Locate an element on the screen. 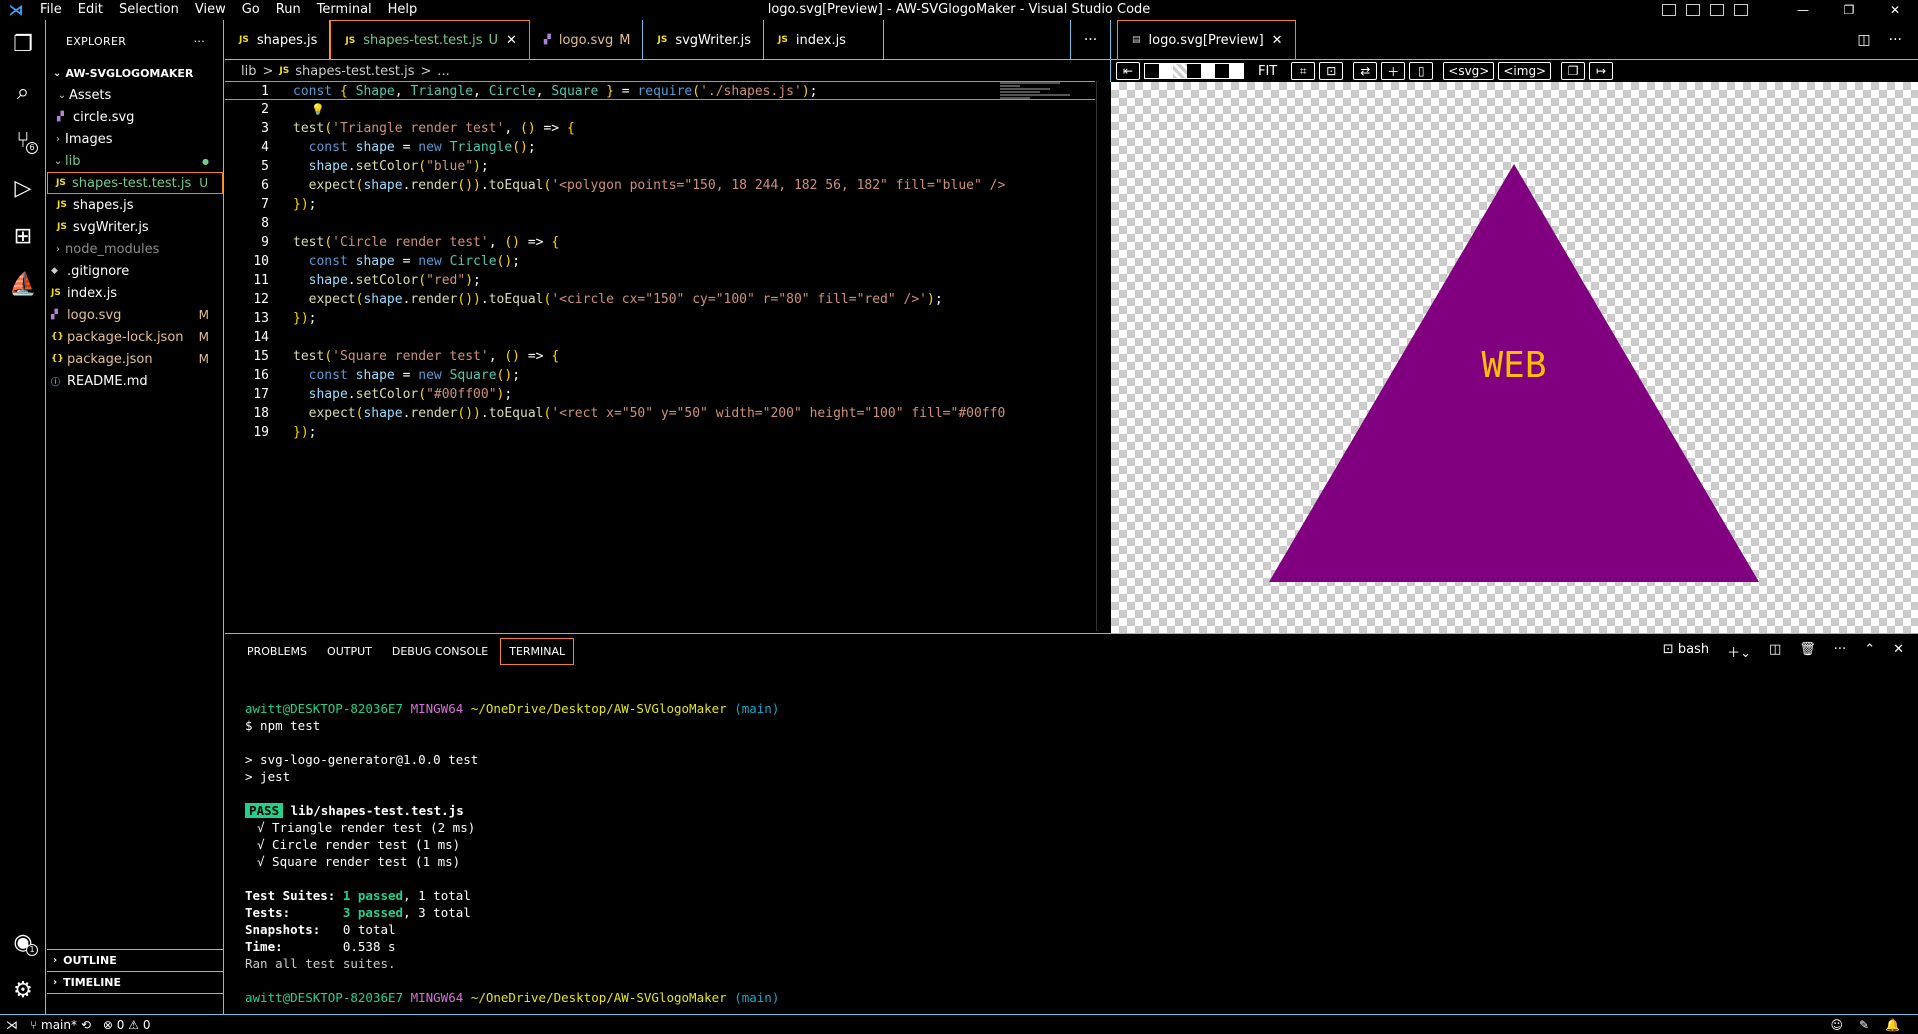  code-line: 11 shape.setColor("red"); is located at coordinates (660, 280).